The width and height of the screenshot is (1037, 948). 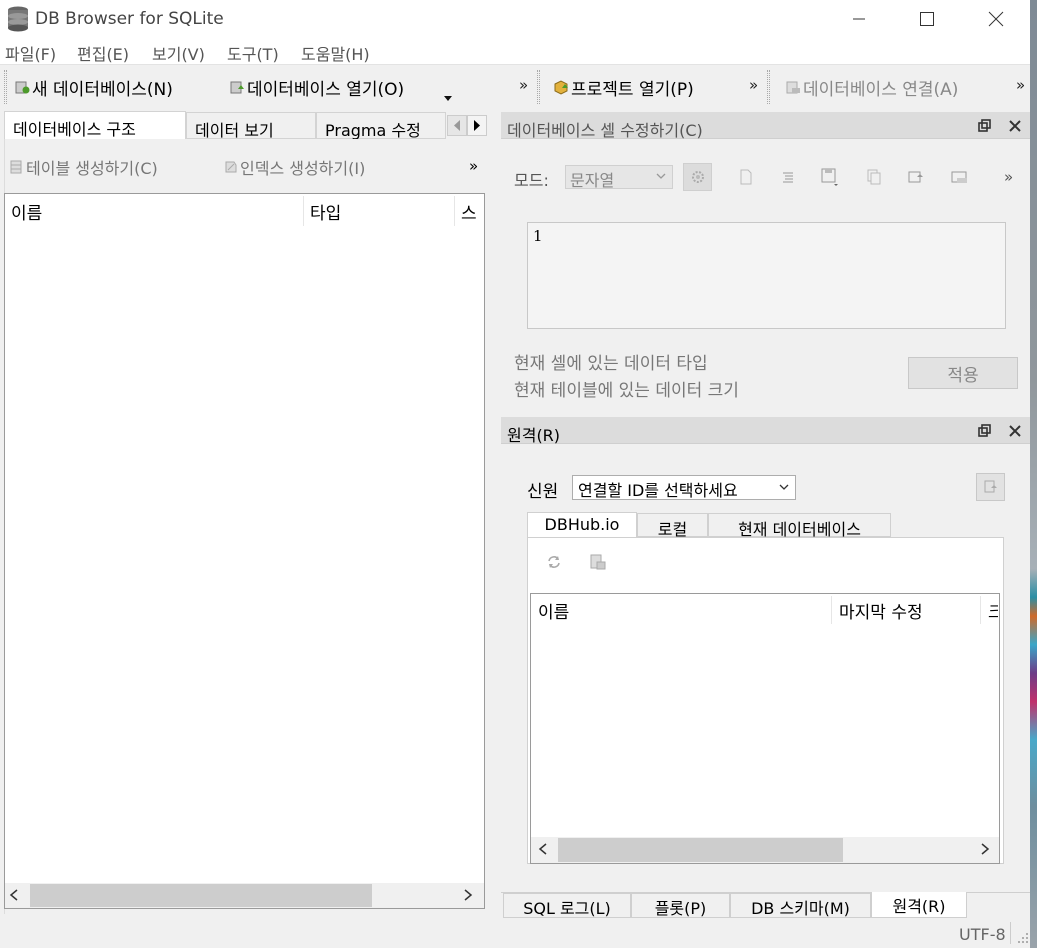 What do you see at coordinates (95, 125) in the screenshot?
I see `tab-database-structure: 데이터베이스 구조` at bounding box center [95, 125].